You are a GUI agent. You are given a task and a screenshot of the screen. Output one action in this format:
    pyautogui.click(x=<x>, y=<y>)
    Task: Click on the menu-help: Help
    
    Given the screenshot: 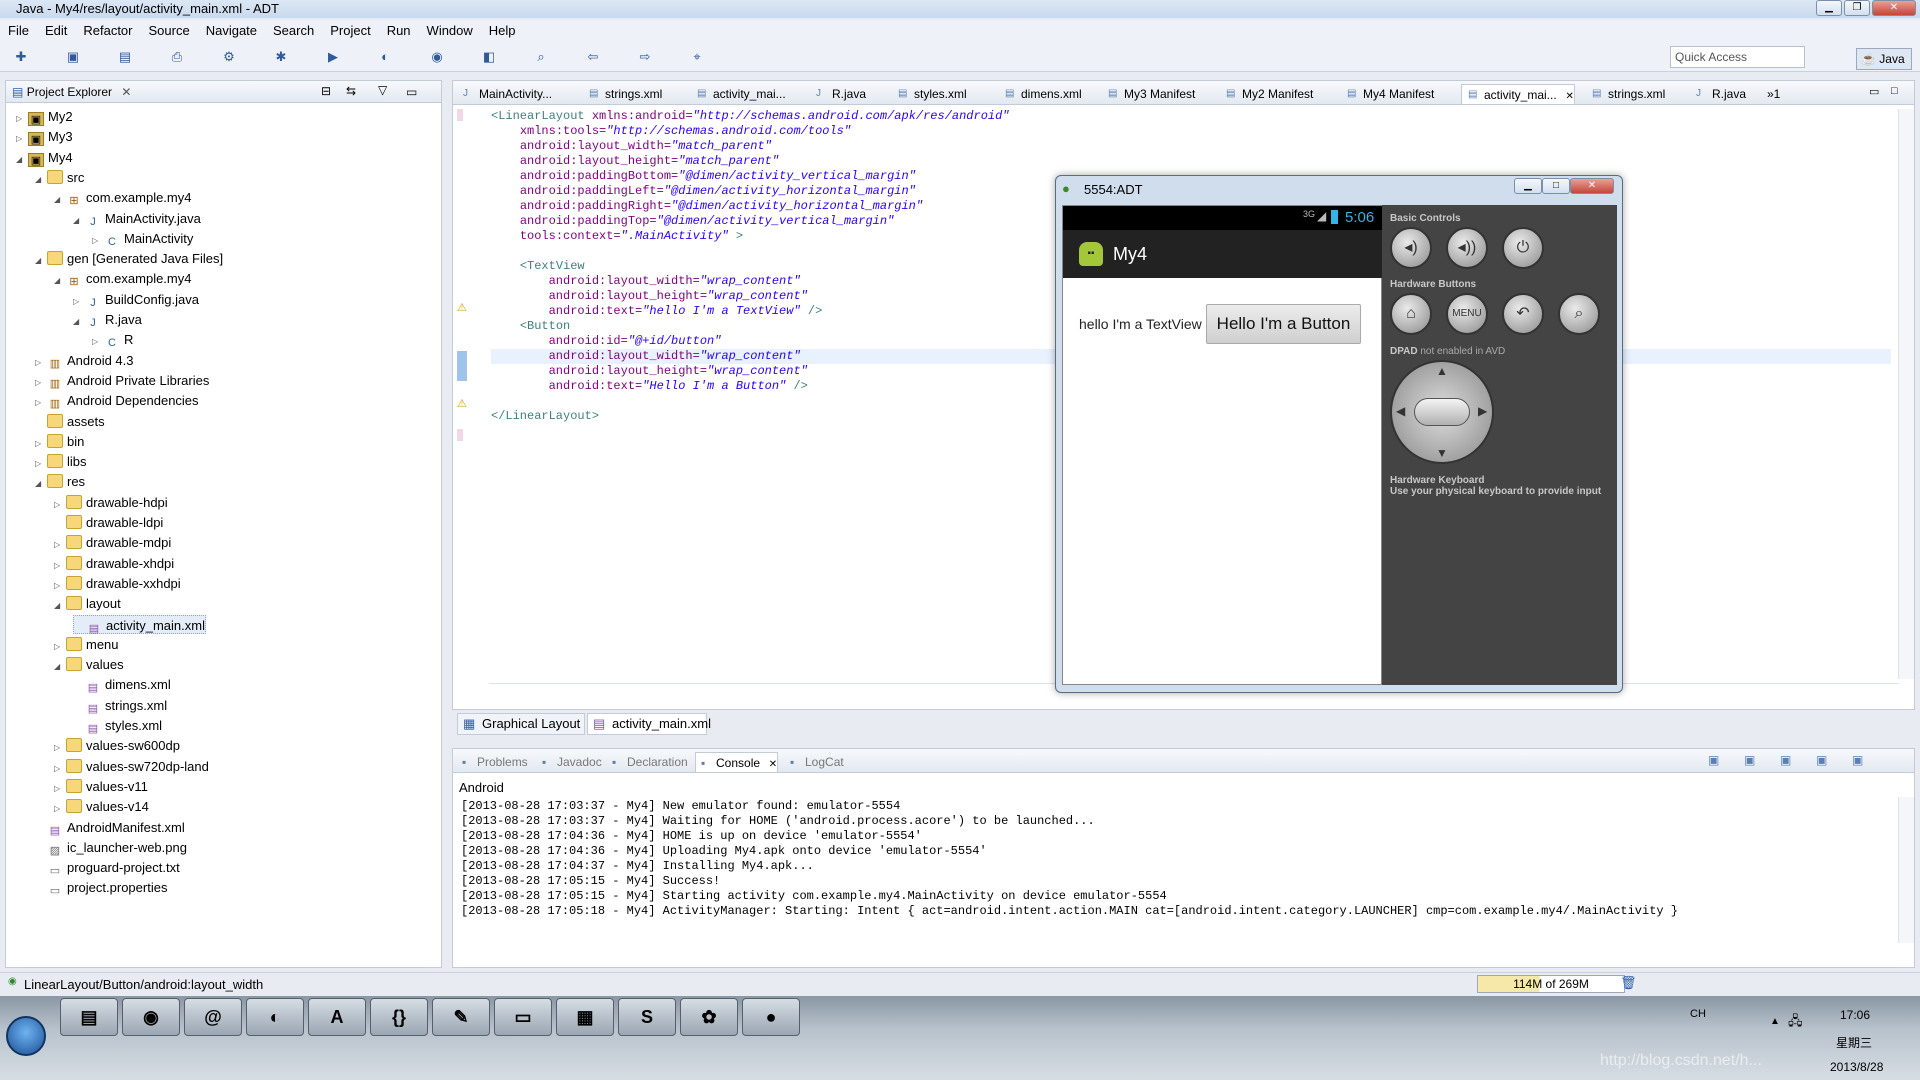 What is the action you would take?
    pyautogui.click(x=502, y=30)
    